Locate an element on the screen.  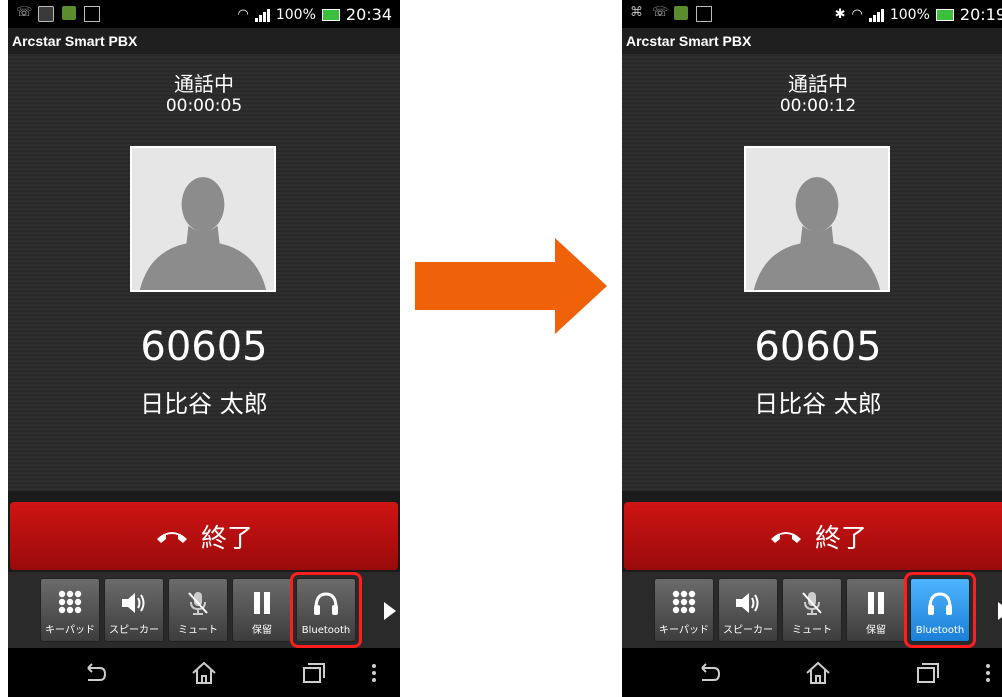
clock: 20:34 is located at coordinates (368, 14).